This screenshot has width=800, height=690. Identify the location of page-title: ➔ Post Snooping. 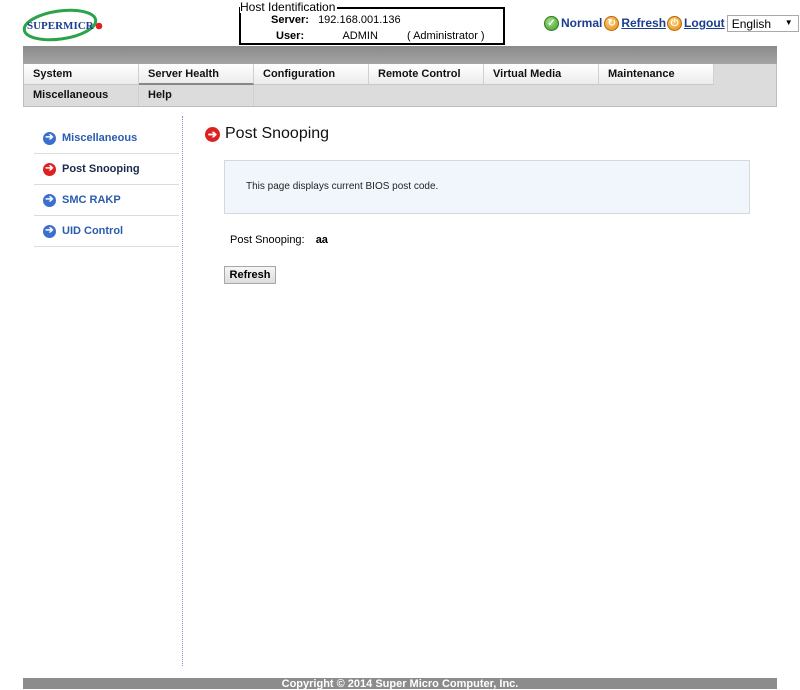
(267, 134).